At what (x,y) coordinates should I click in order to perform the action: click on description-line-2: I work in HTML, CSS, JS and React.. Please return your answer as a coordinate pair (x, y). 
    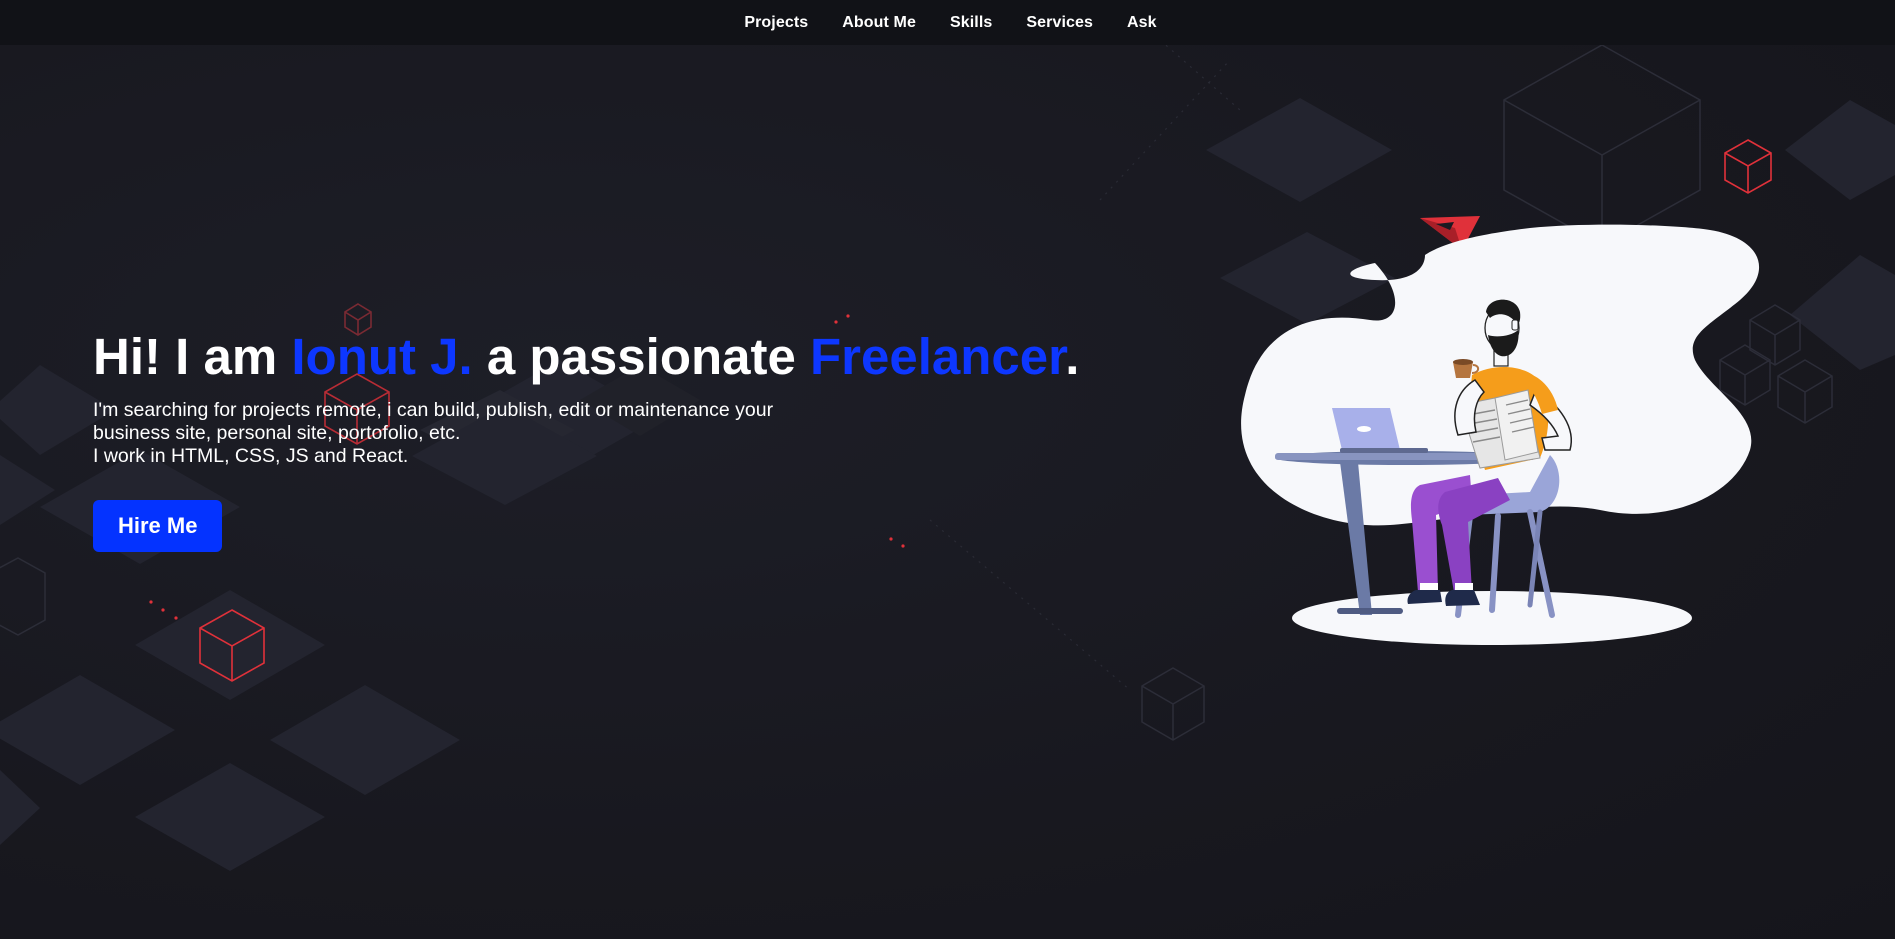
    Looking at the image, I should click on (251, 456).